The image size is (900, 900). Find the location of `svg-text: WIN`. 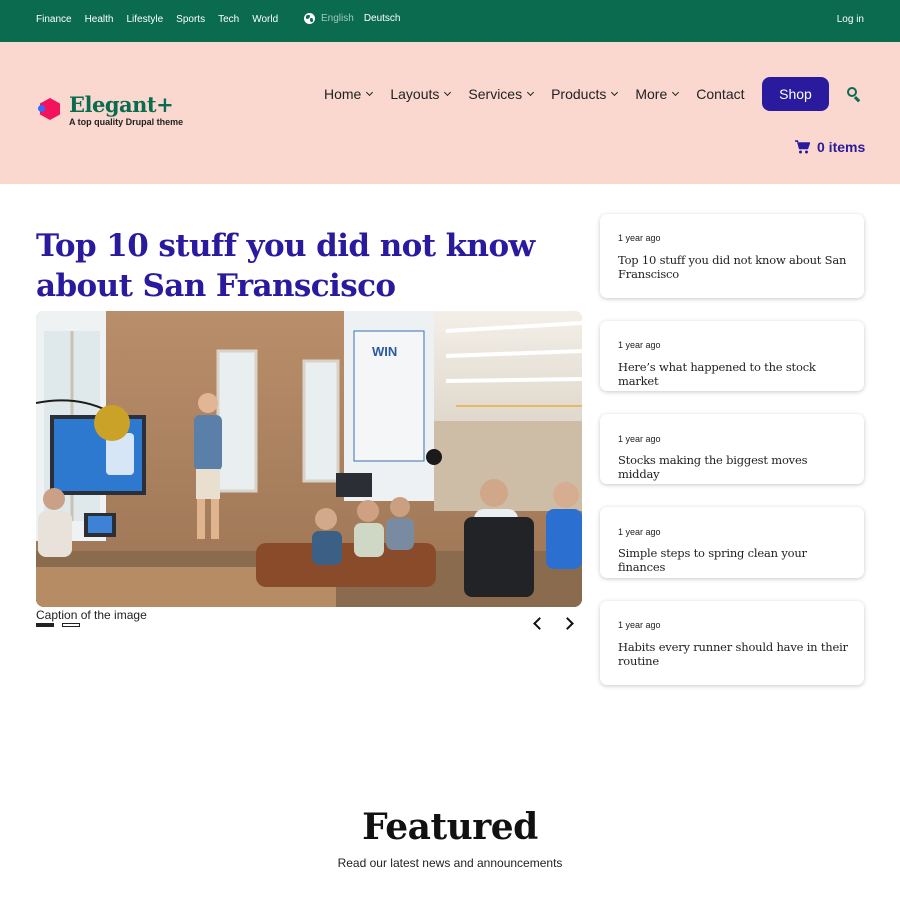

svg-text: WIN is located at coordinates (384, 351).